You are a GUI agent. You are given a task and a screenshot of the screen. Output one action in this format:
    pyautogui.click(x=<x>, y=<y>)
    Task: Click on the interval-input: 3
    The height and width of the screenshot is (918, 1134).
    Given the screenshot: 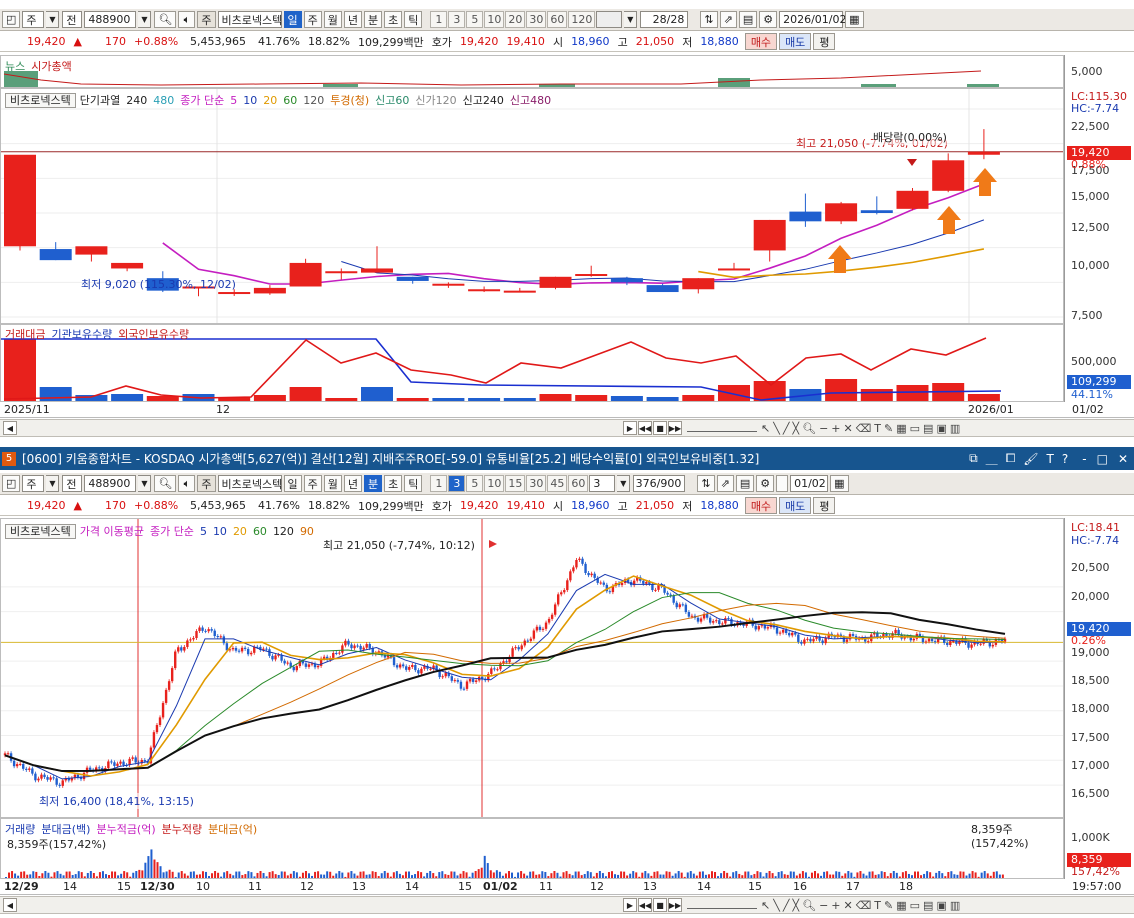 What is the action you would take?
    pyautogui.click(x=602, y=483)
    